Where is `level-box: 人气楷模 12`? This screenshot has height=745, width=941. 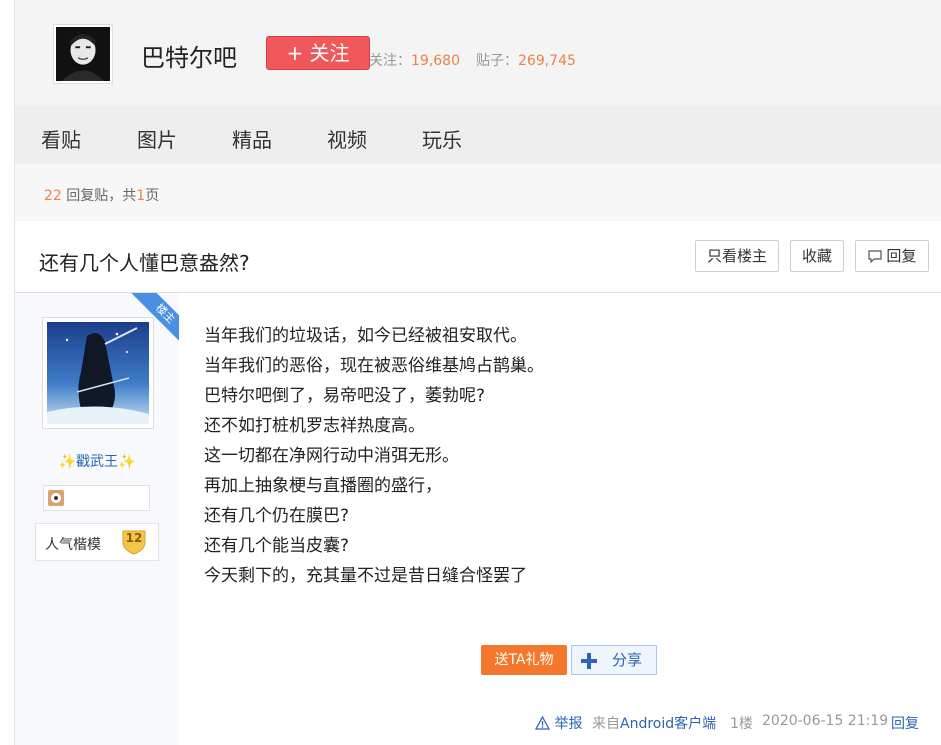 level-box: 人气楷模 12 is located at coordinates (97, 542).